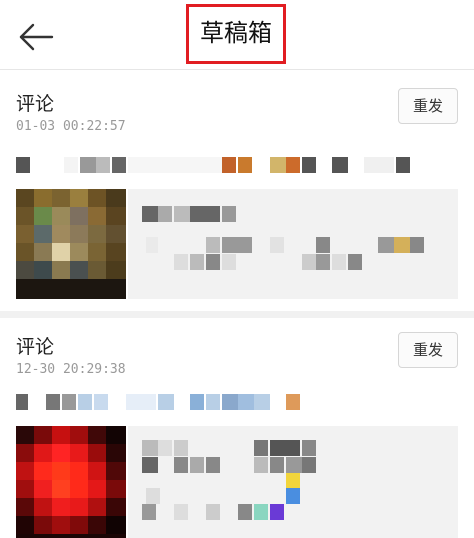  Describe the element at coordinates (71, 126) in the screenshot. I see `draft-timestamp: 01-03 00:22:57` at that location.